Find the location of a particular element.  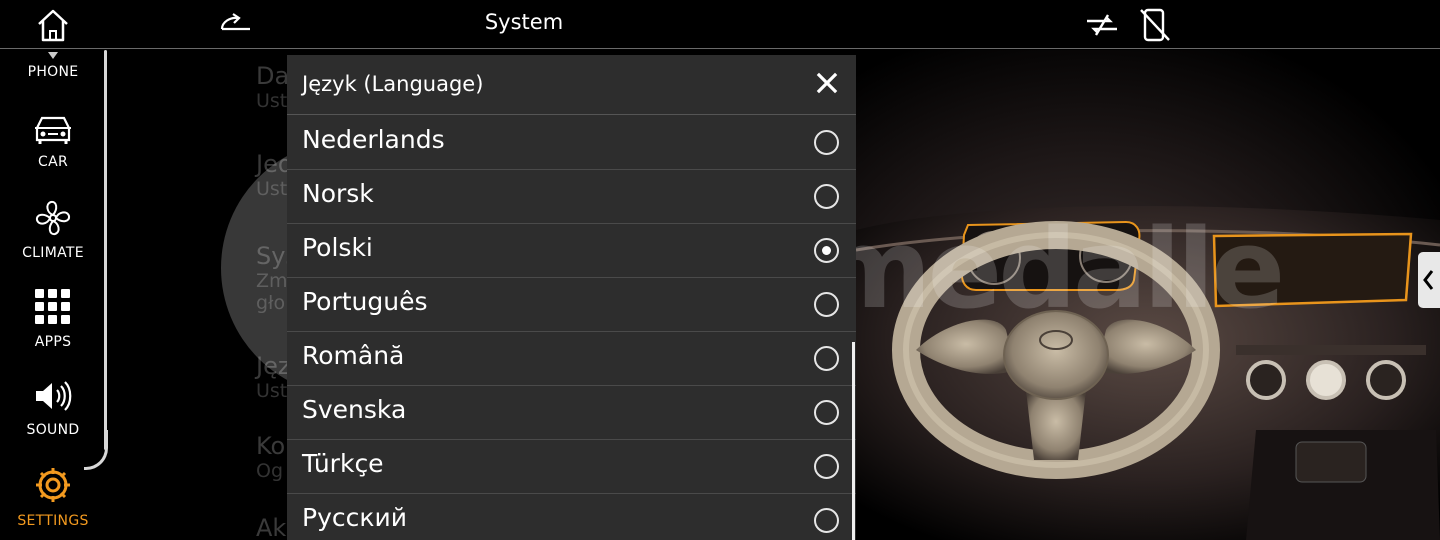

list-item: Ko Og is located at coordinates (270, 457).